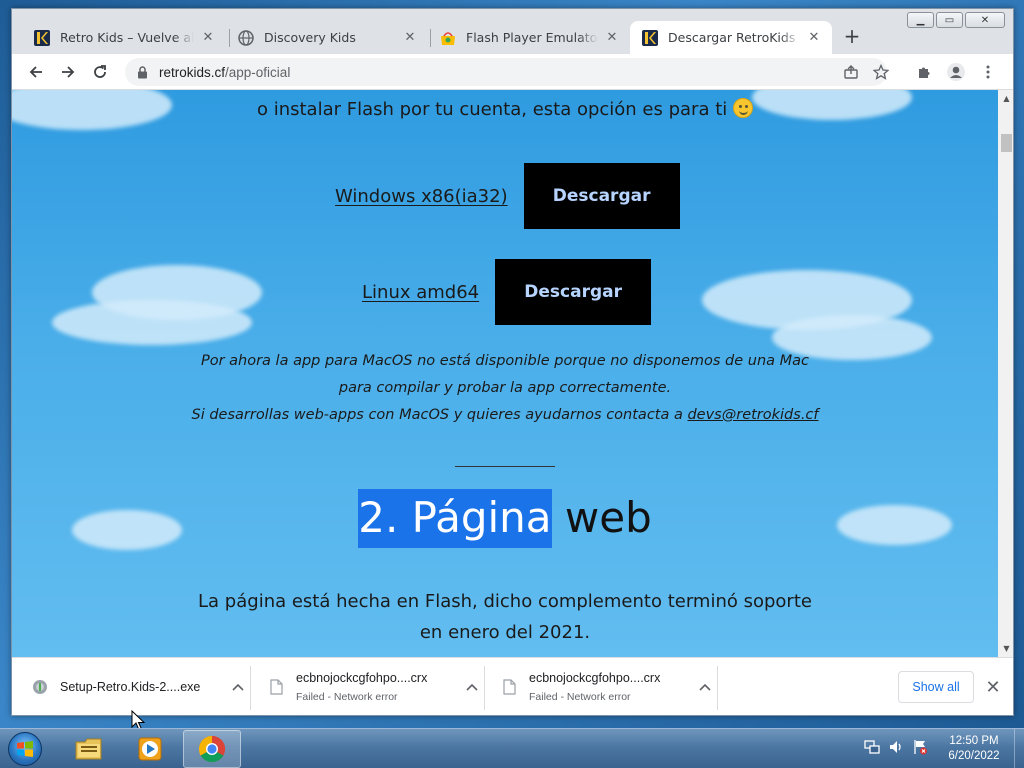 The width and height of the screenshot is (1024, 768). I want to click on taskbar-media-player, so click(150, 749).